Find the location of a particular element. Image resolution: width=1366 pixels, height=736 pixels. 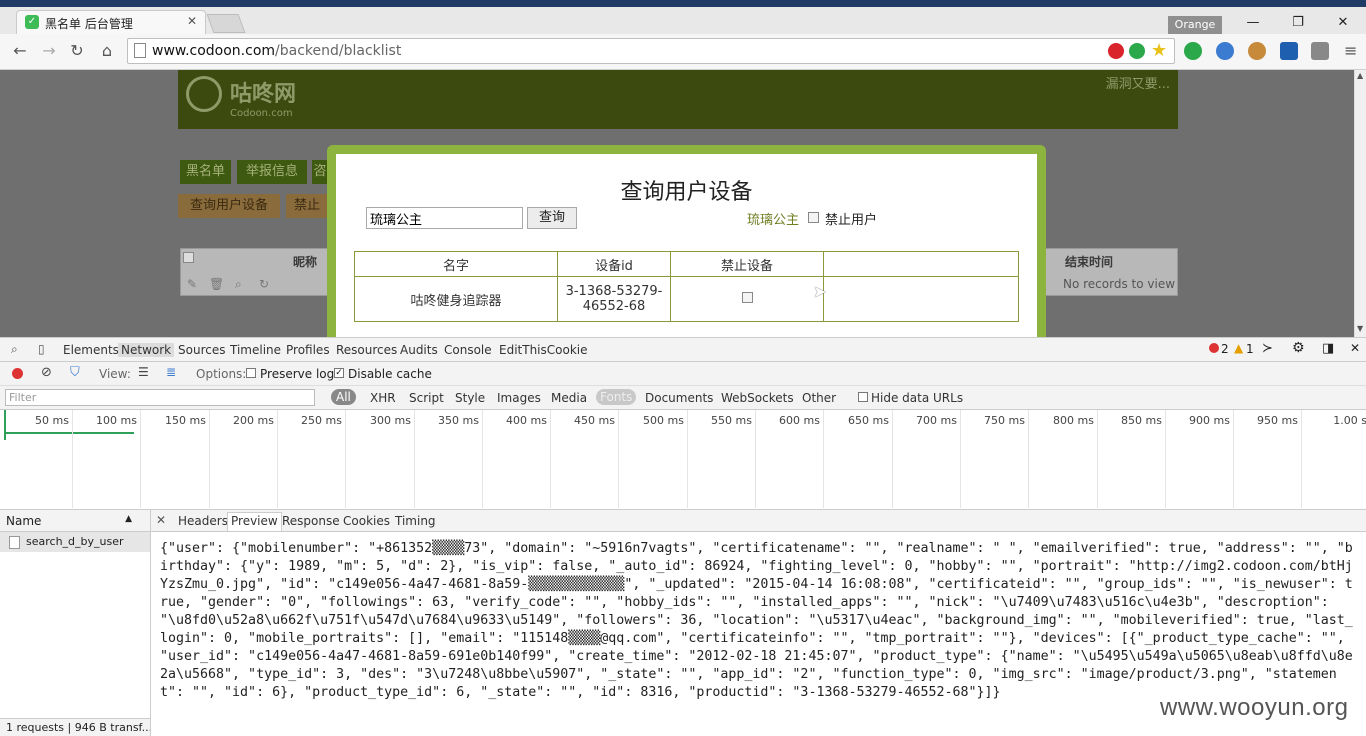

extension-blue-icon is located at coordinates (1289, 51).